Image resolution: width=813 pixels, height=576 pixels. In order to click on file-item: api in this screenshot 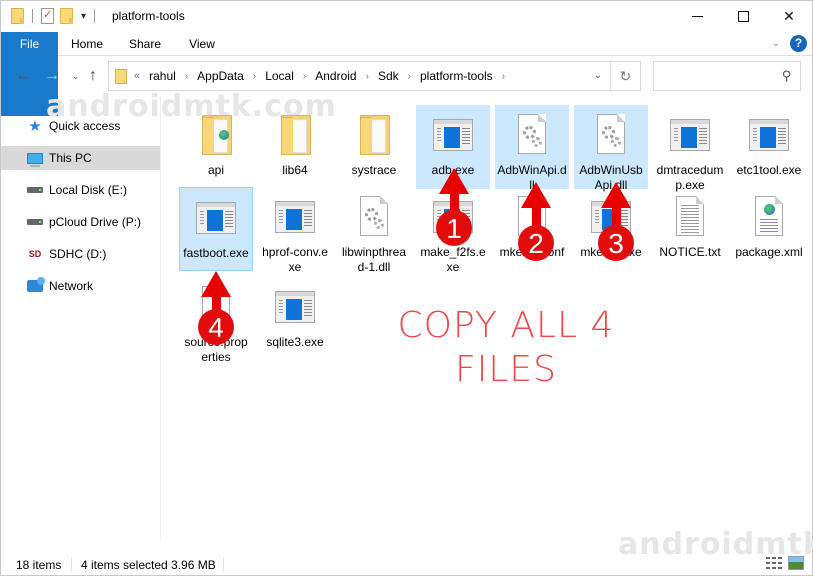, I will do `click(216, 147)`.